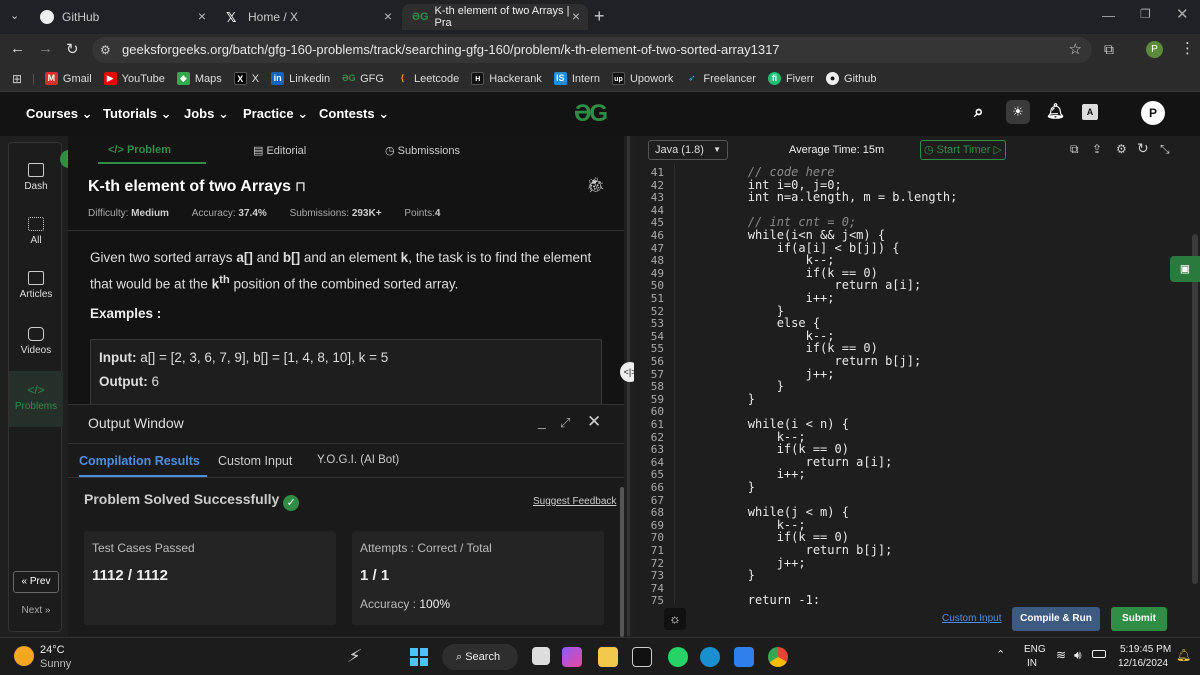 The width and height of the screenshot is (1200, 675). Describe the element at coordinates (591, 114) in the screenshot. I see `gfg-logo-icon: ƏG` at that location.